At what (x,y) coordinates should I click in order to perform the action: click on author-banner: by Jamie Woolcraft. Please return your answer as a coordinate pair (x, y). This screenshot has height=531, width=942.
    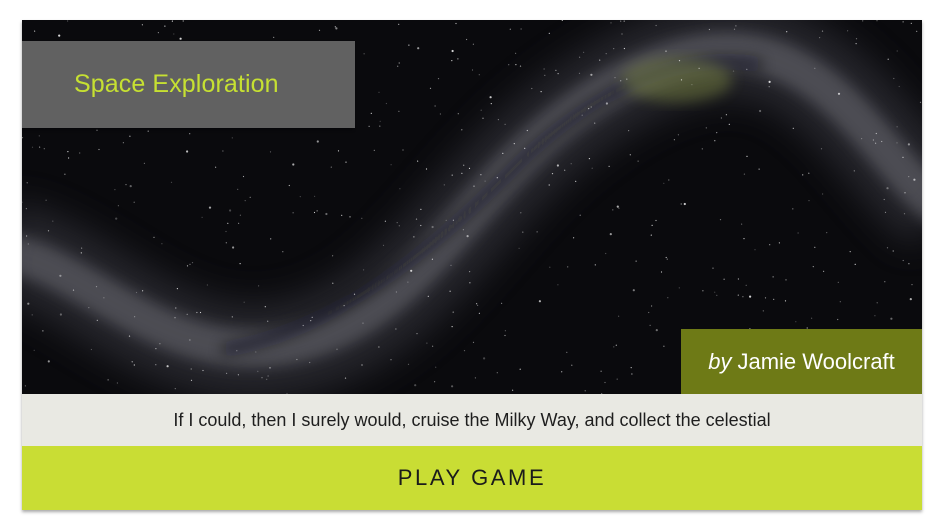
    Looking at the image, I should click on (801, 361).